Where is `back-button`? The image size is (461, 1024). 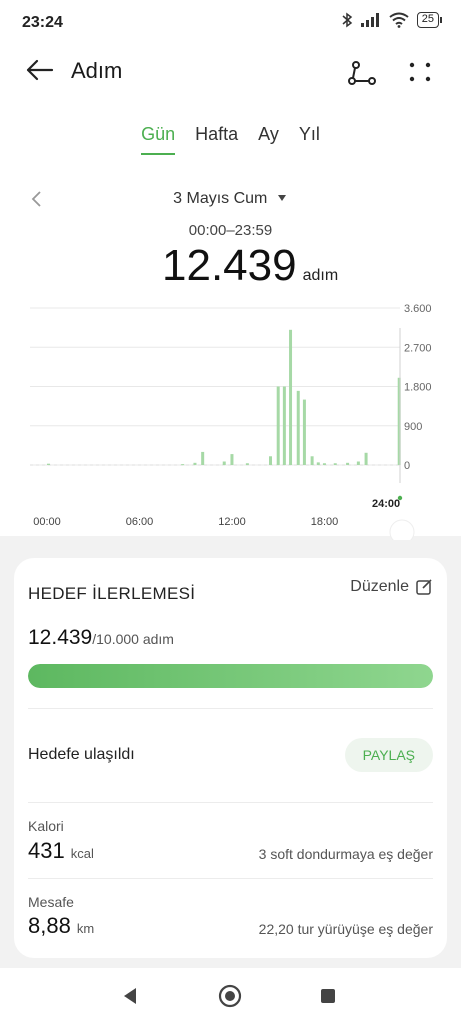 back-button is located at coordinates (42, 72).